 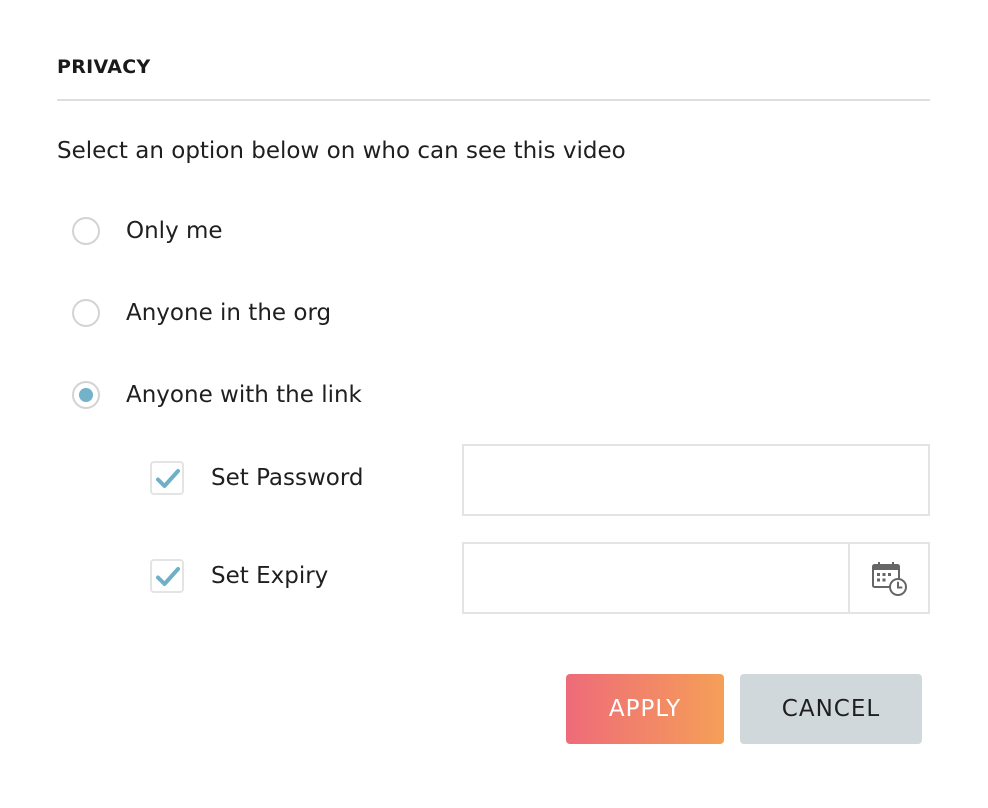 I want to click on apply-button: APPLY, so click(x=645, y=709).